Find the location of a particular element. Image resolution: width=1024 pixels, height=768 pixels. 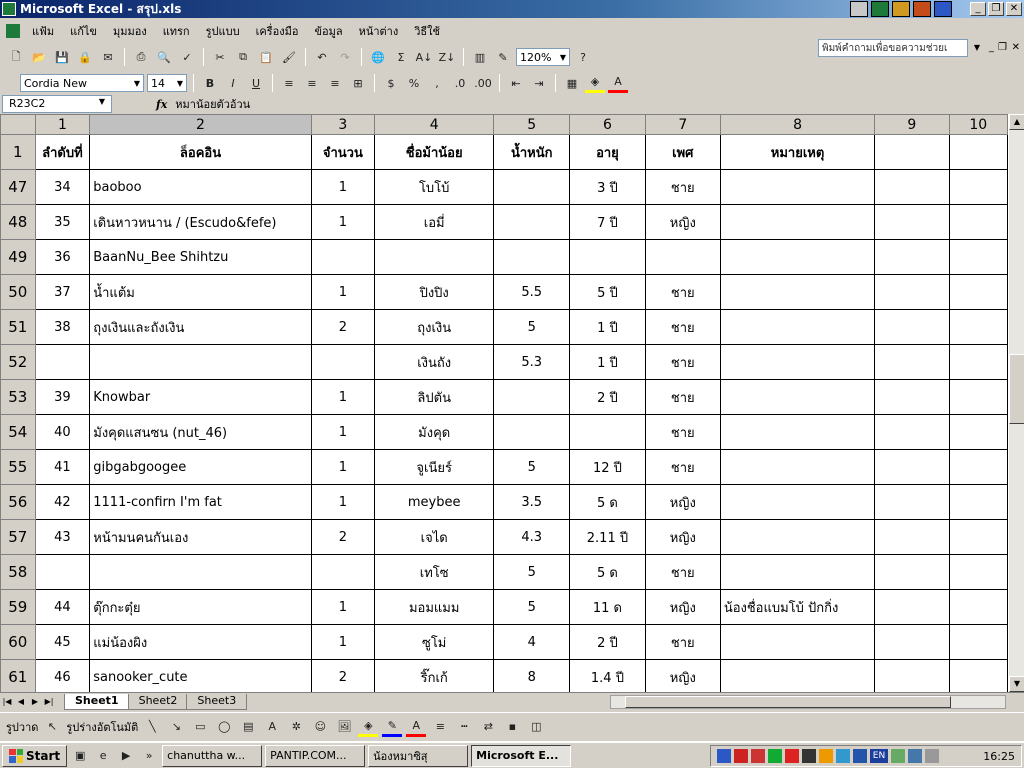

taskbar-item-folder: น้องหมาซิสุ is located at coordinates (418, 755).